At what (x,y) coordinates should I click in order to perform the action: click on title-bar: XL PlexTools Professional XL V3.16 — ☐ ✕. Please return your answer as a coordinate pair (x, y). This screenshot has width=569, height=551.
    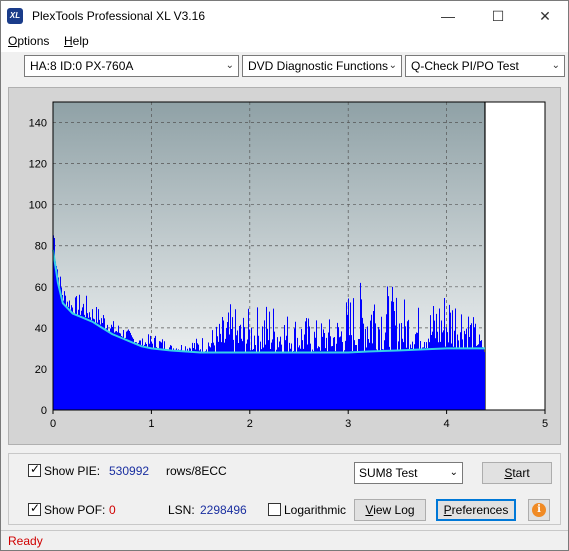
    Looking at the image, I should click on (284, 16).